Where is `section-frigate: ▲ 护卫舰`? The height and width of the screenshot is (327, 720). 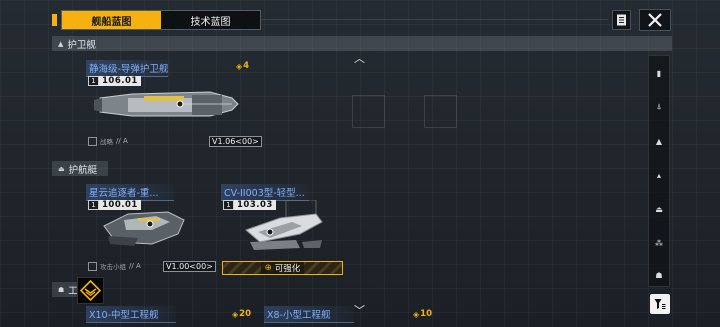 section-frigate: ▲ 护卫舰 is located at coordinates (362, 43).